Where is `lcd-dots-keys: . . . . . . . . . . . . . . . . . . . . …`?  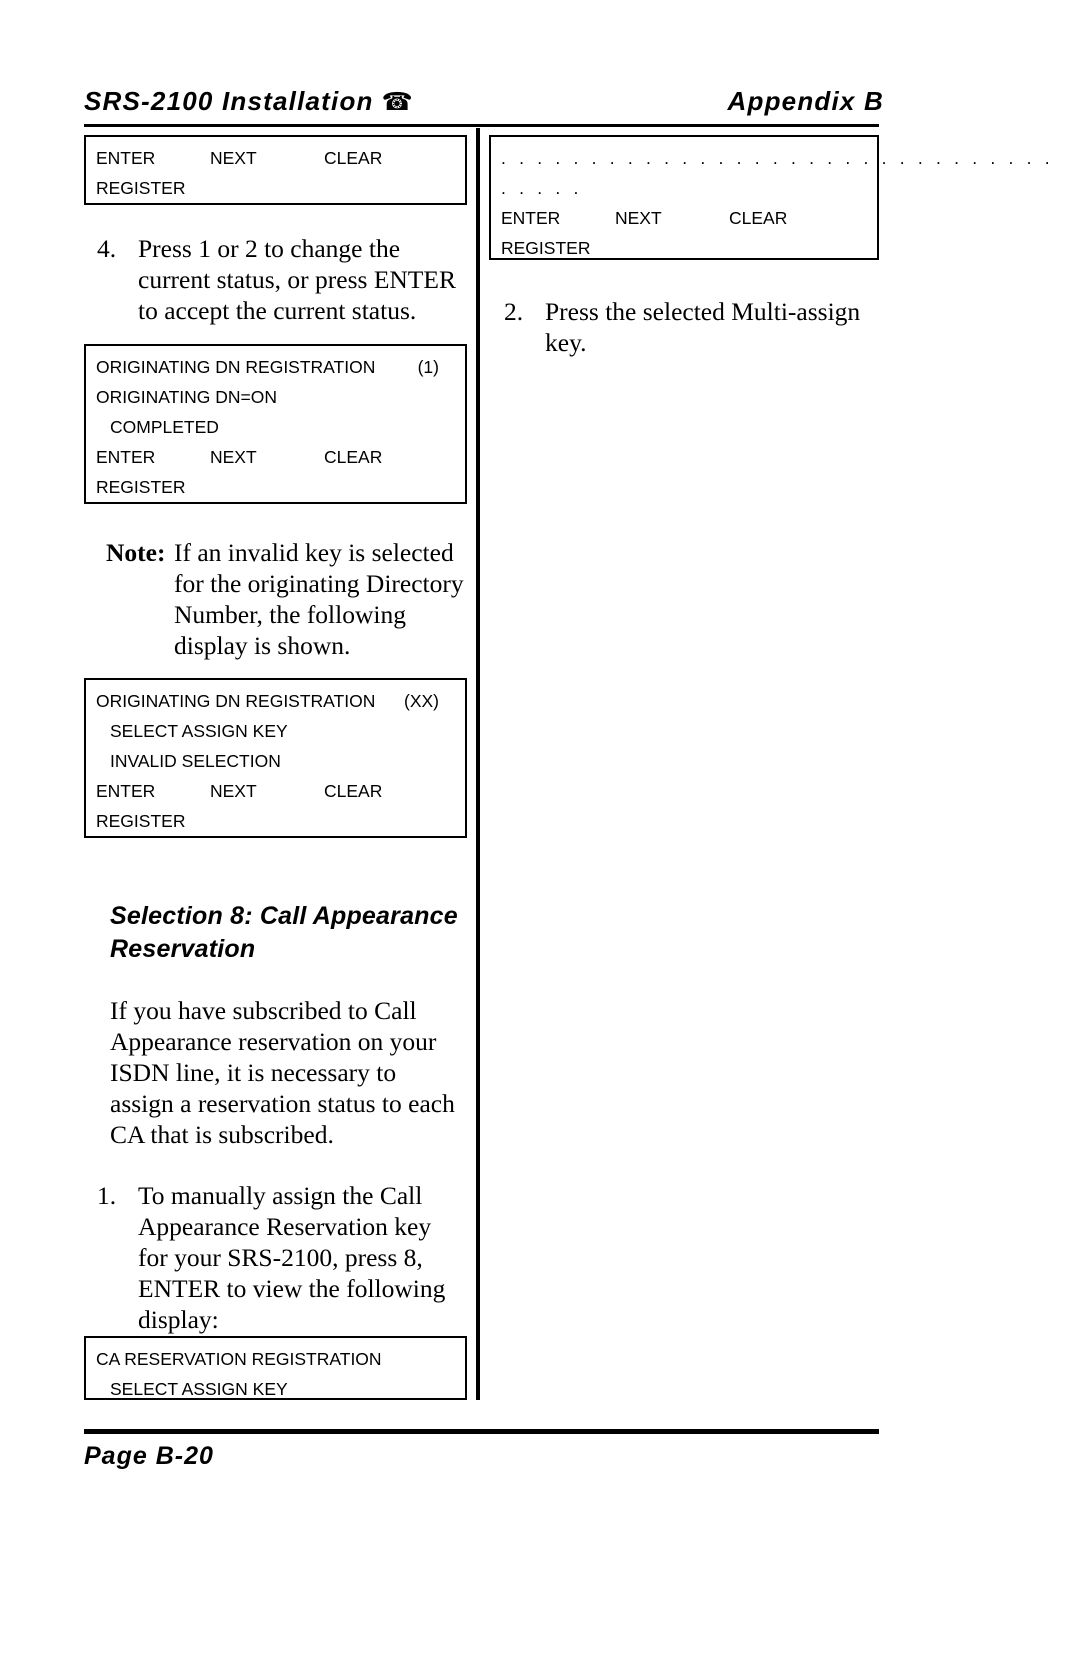
lcd-dots-keys: . . . . . . . . . . . . . . . . . . . . … is located at coordinates (771, 197).